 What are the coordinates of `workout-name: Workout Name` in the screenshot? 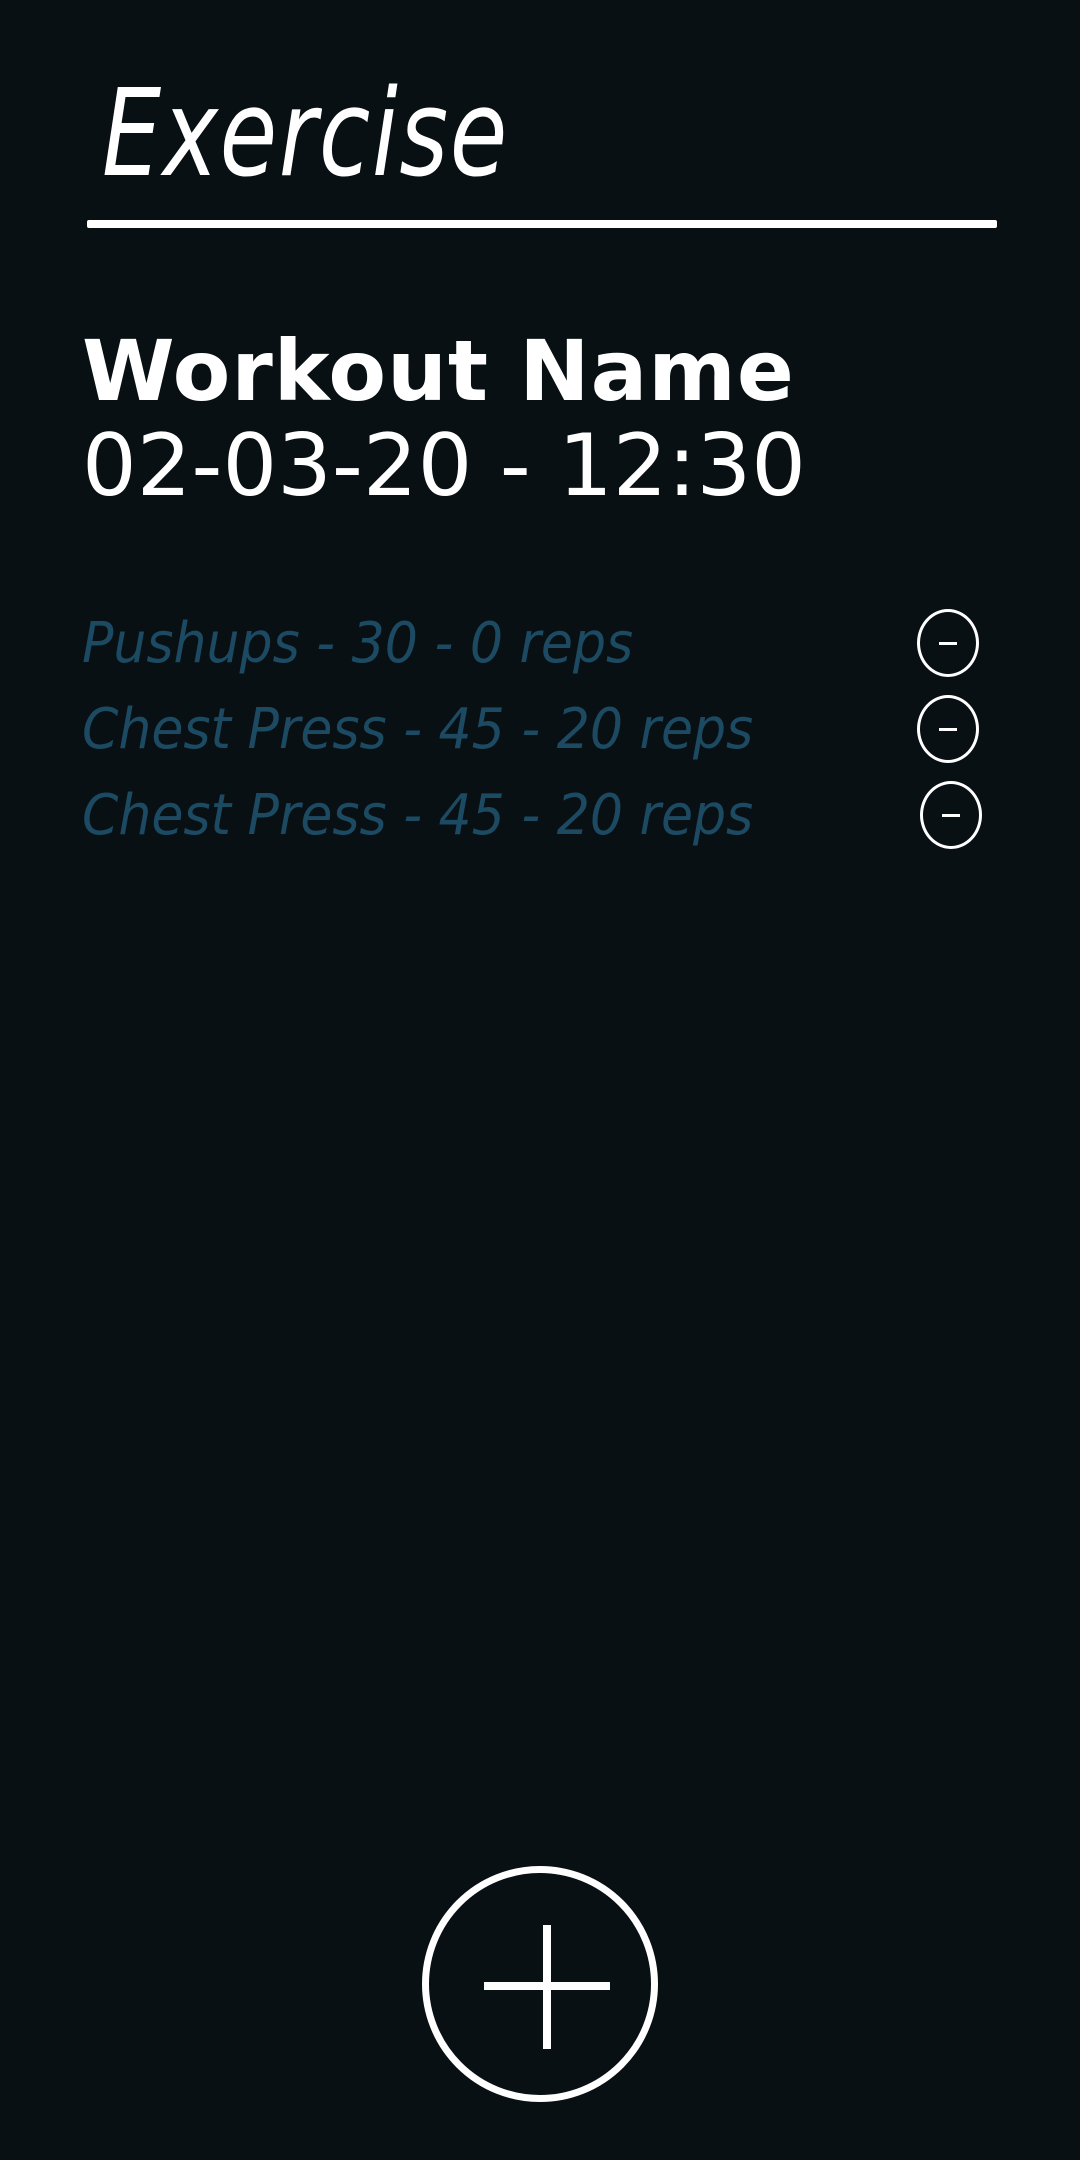 It's located at (438, 371).